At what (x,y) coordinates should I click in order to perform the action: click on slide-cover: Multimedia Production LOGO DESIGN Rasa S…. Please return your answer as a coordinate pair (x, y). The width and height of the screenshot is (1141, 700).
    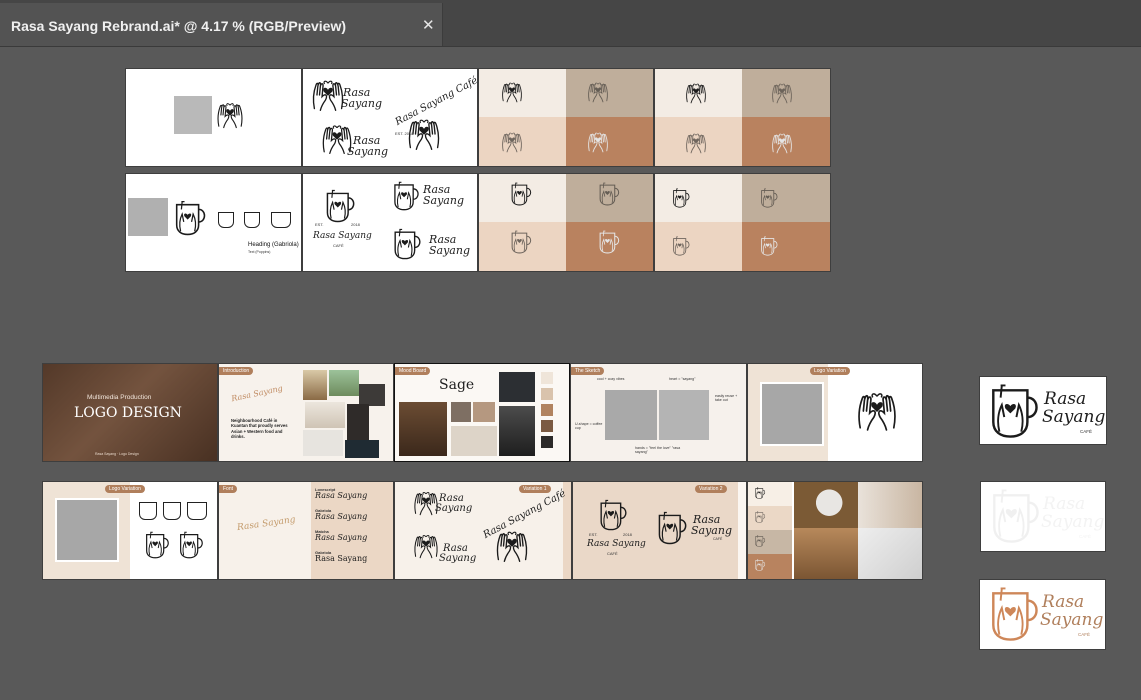
    Looking at the image, I should click on (130, 412).